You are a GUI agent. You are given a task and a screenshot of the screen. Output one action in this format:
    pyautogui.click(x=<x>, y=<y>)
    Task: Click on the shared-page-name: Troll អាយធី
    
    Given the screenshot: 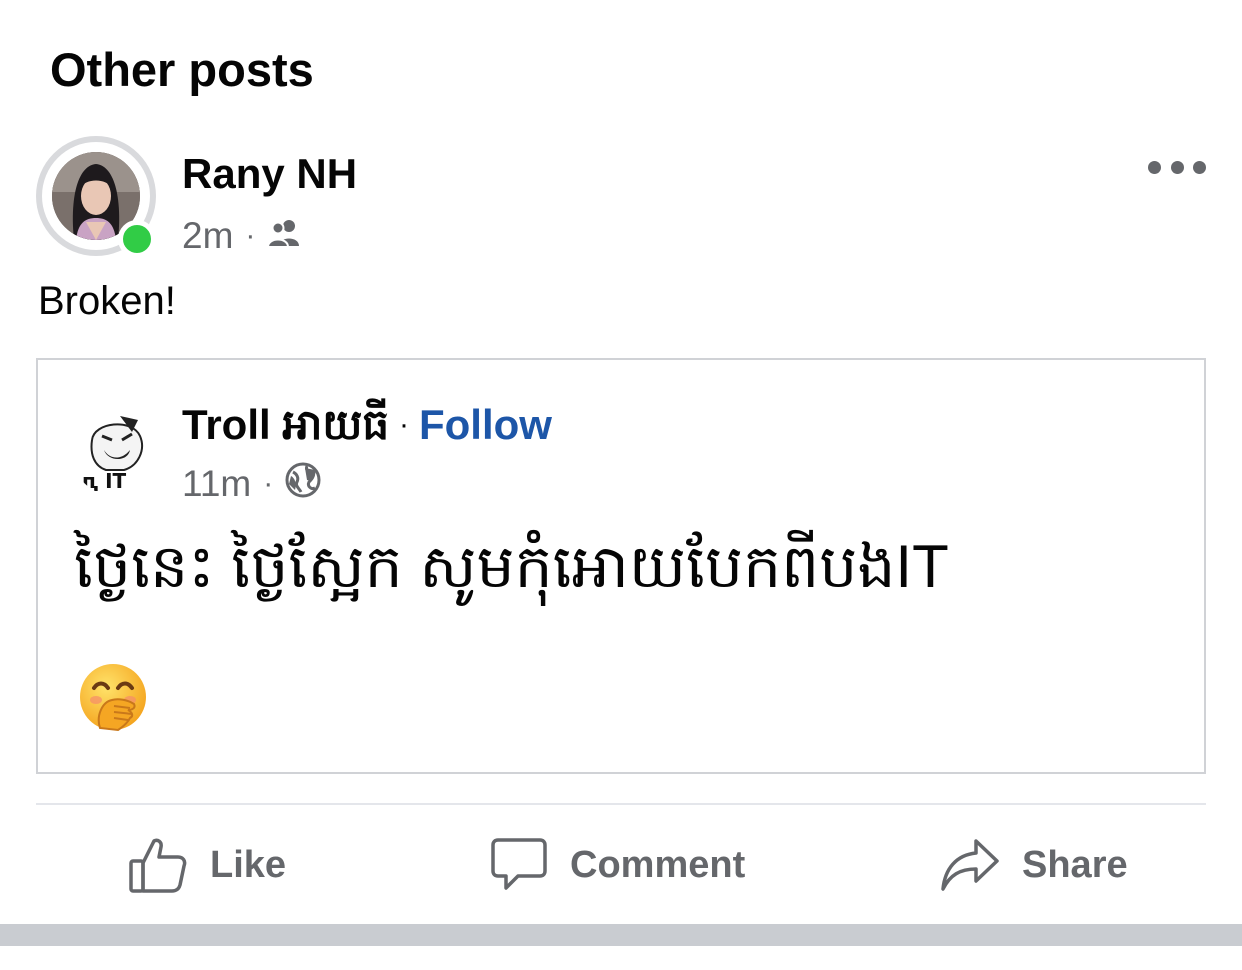 What is the action you would take?
    pyautogui.click(x=285, y=425)
    